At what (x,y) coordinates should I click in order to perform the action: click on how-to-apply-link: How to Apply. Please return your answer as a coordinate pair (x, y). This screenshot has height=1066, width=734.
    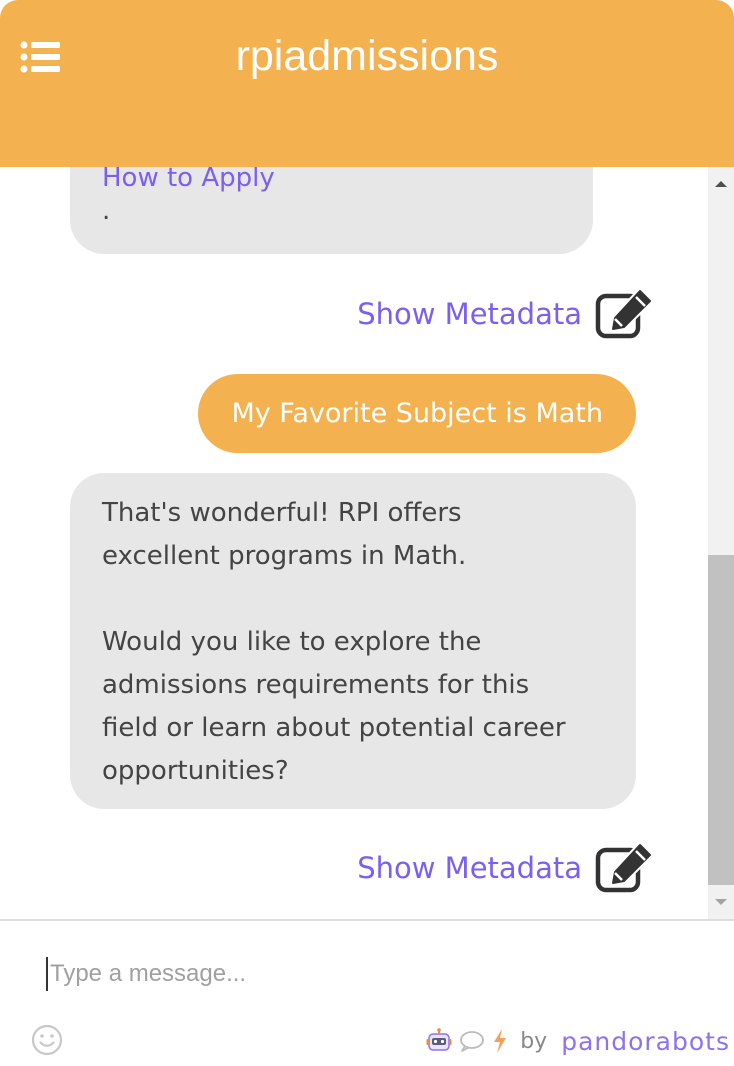
    Looking at the image, I should click on (188, 180).